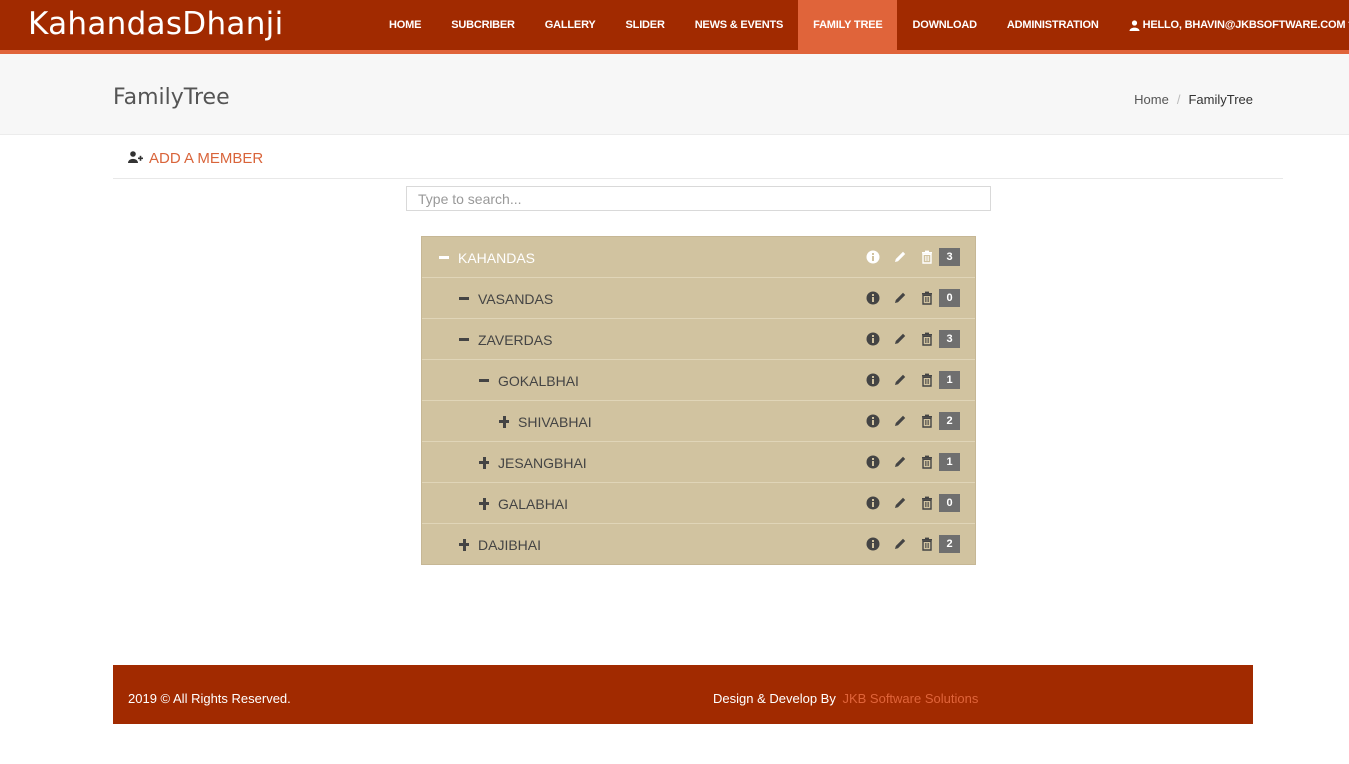 The image size is (1349, 764). Describe the element at coordinates (739, 25) in the screenshot. I see `nav-item-news-events: NEWS & EVENTS` at that location.